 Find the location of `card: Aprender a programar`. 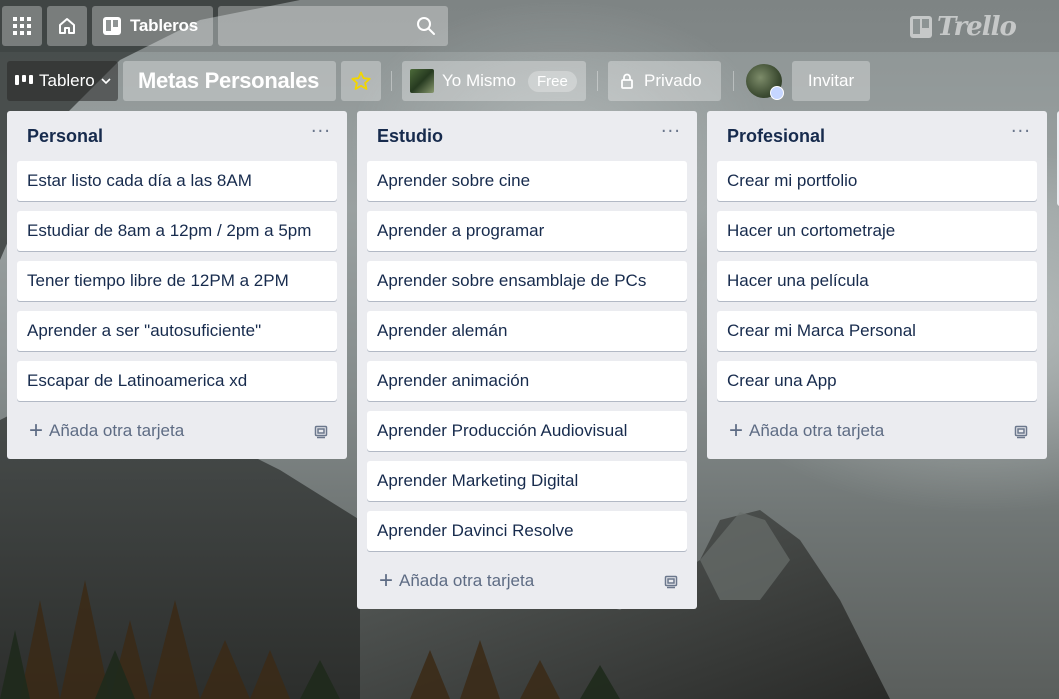

card: Aprender a programar is located at coordinates (527, 231).